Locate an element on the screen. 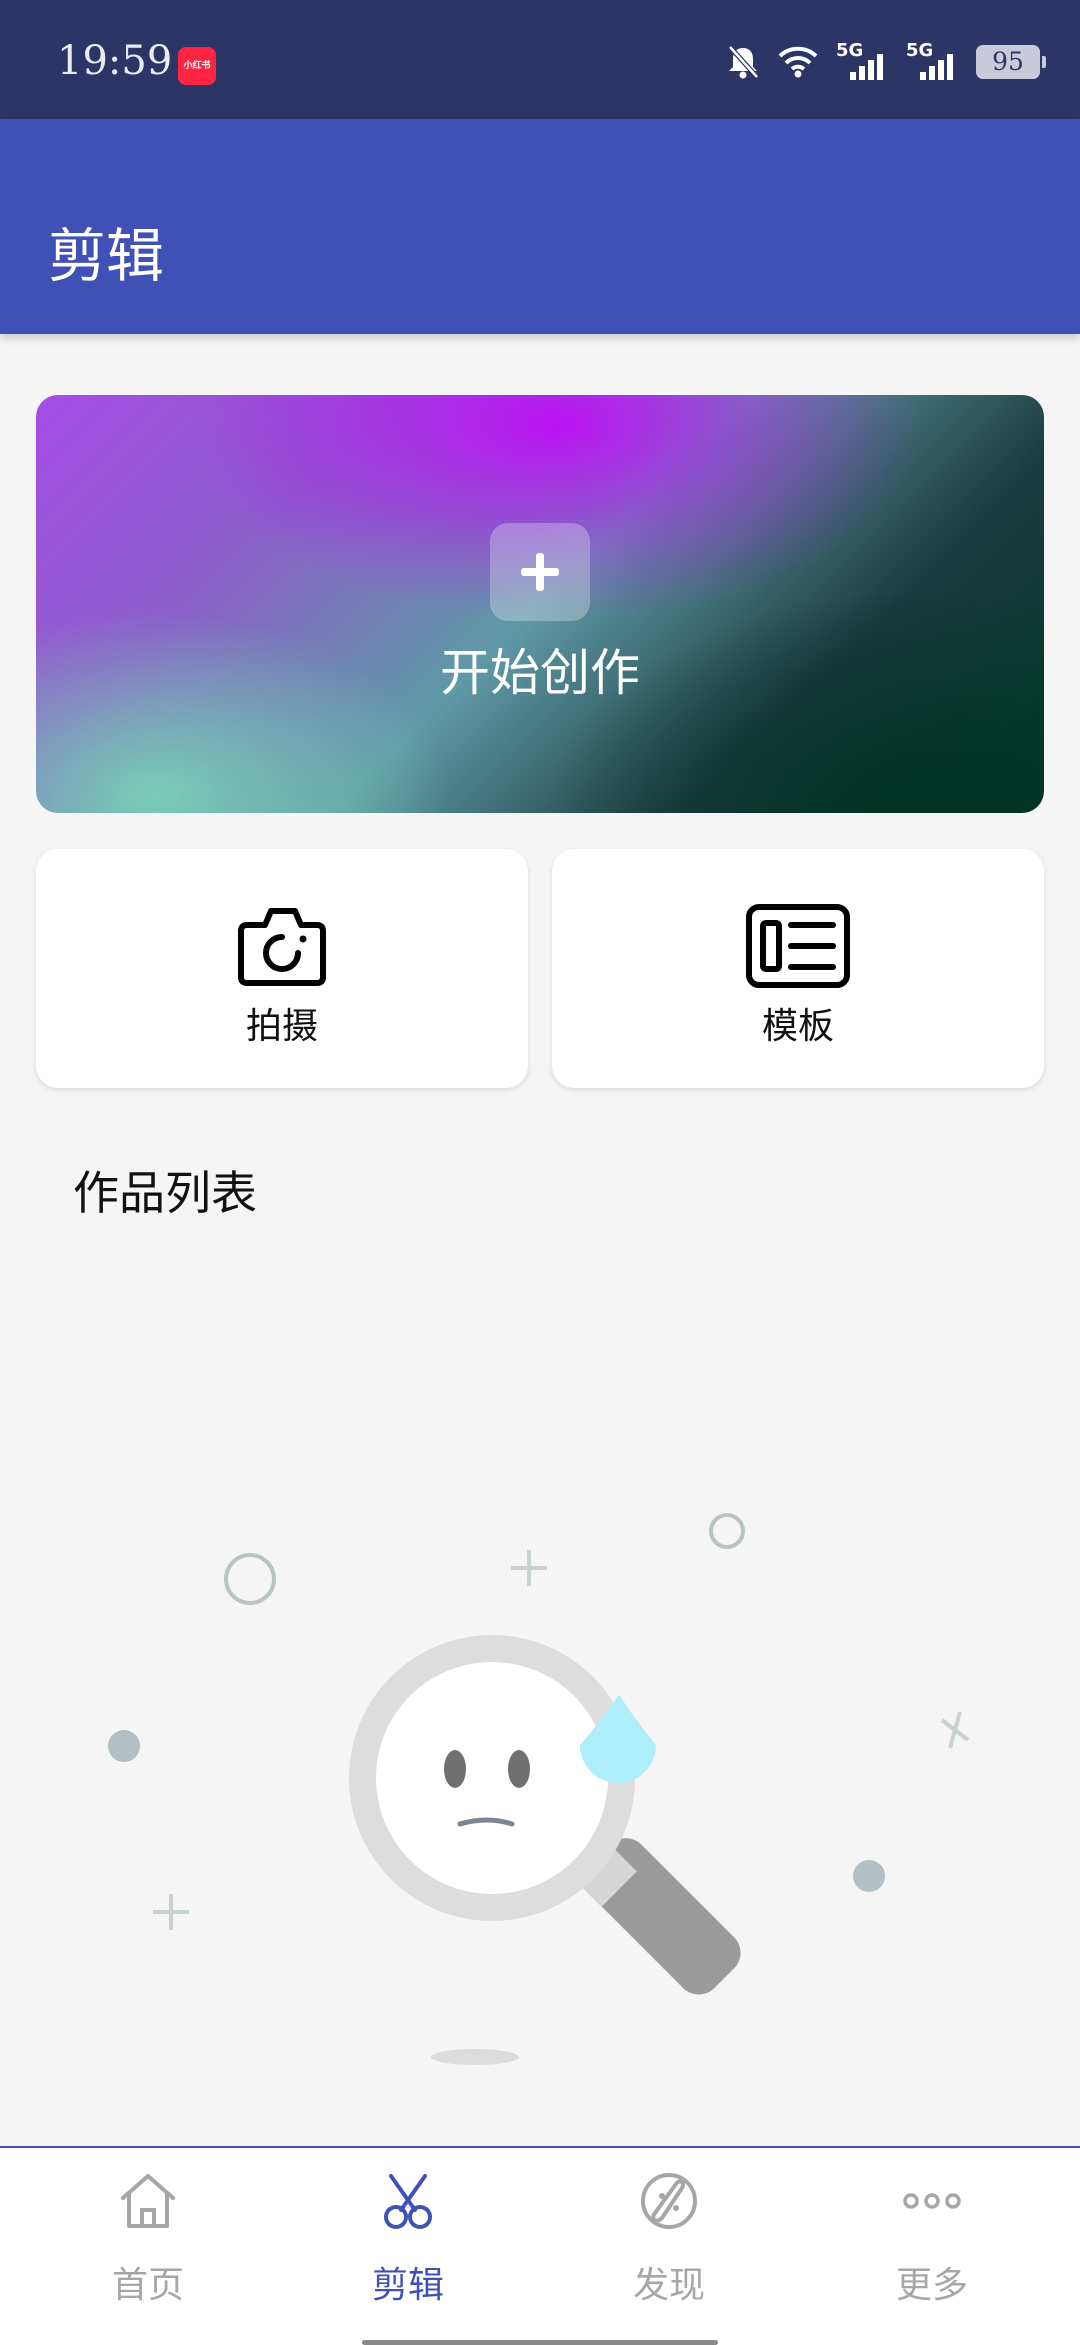 Image resolution: width=1080 pixels, height=2345 pixels. scissors-icon is located at coordinates (408, 2203).